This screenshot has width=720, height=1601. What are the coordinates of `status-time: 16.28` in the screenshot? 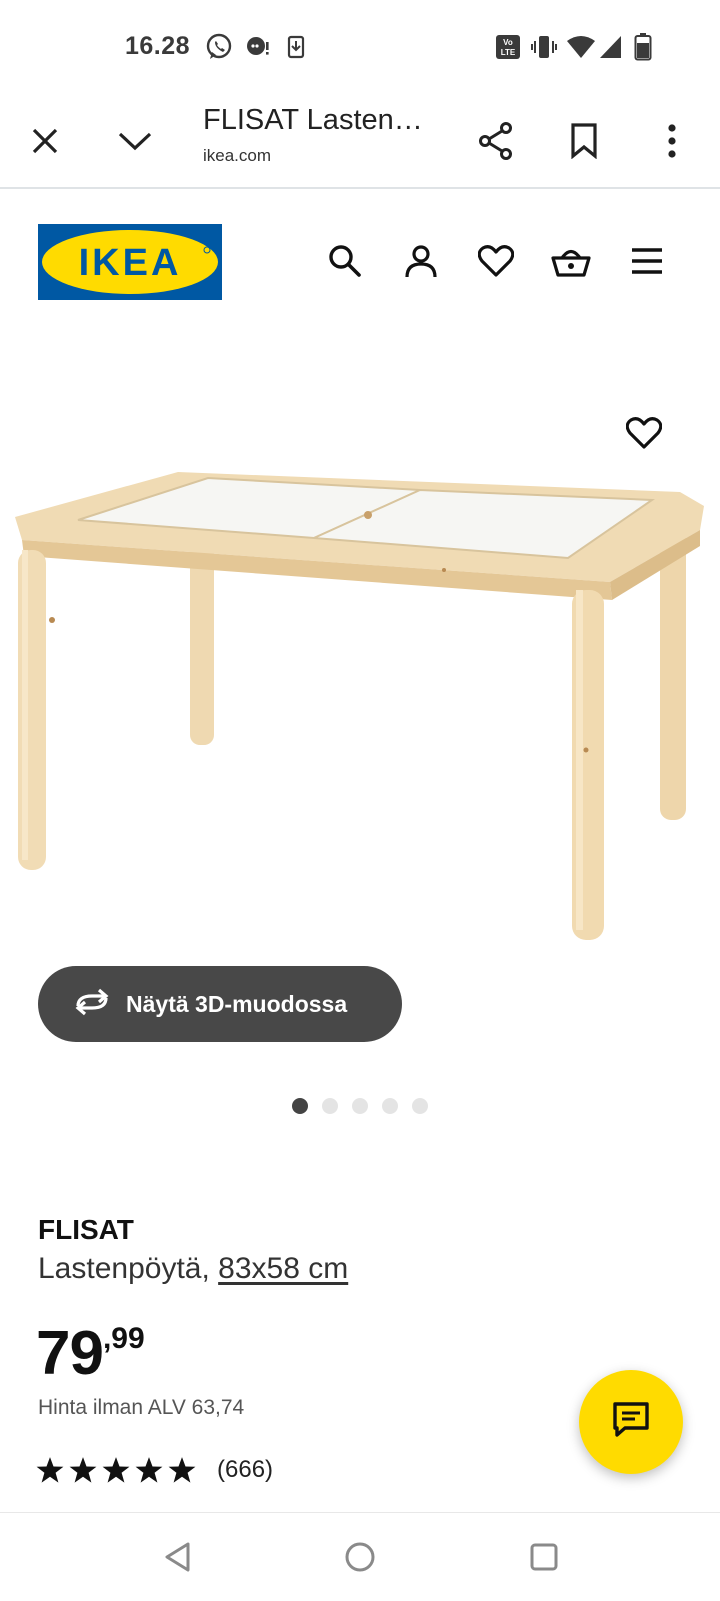 It's located at (158, 46).